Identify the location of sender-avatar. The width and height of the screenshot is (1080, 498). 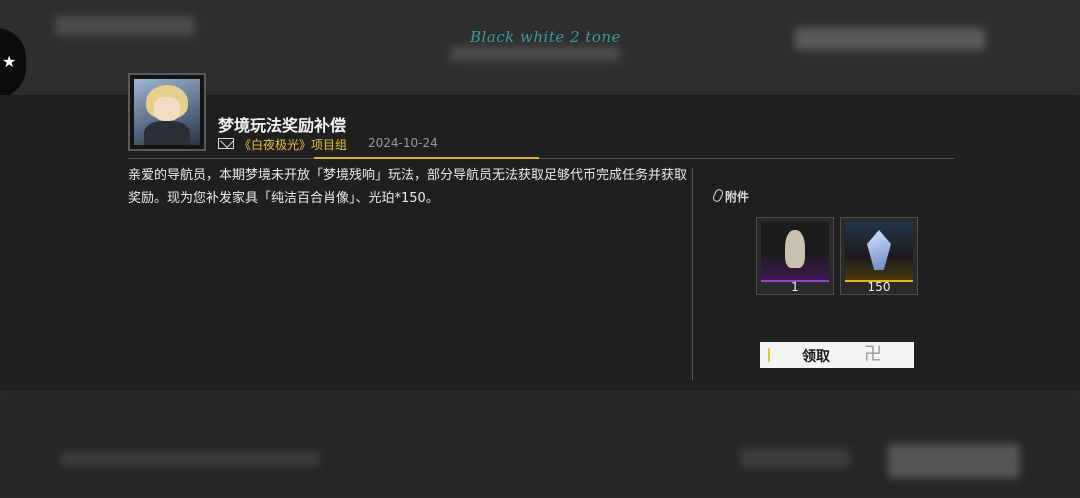
(167, 112).